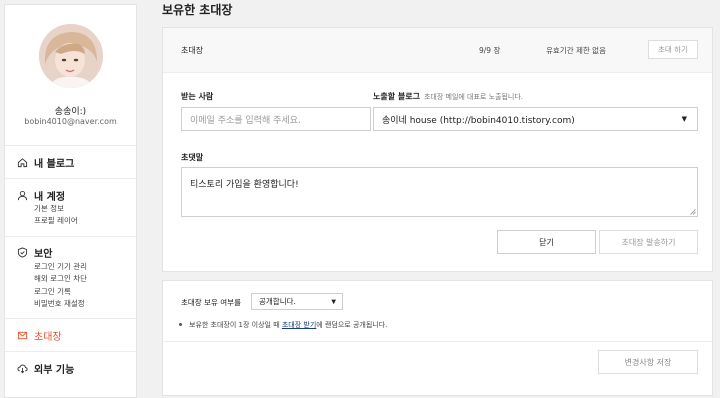 Image resolution: width=720 pixels, height=398 pixels. I want to click on shield-icon, so click(22, 252).